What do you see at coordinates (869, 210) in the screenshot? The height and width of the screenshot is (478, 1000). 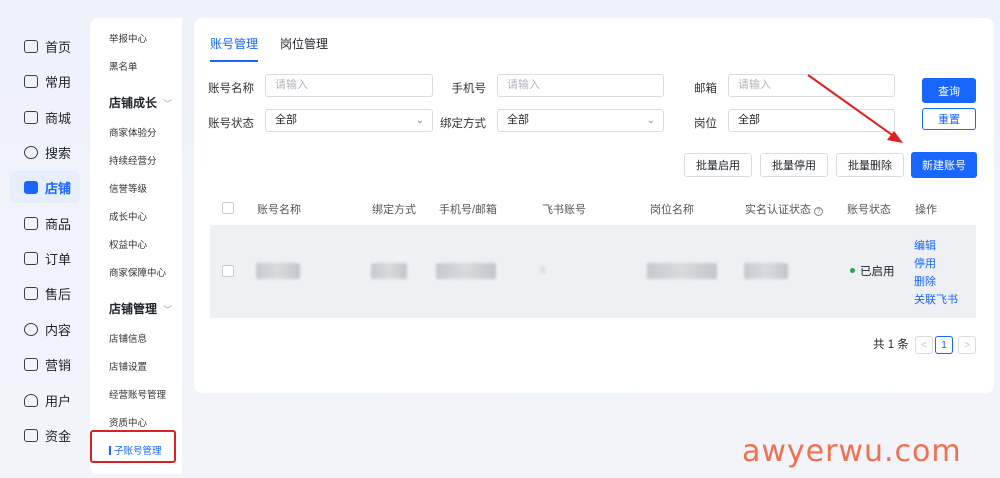 I see `column-header: 账号状态` at bounding box center [869, 210].